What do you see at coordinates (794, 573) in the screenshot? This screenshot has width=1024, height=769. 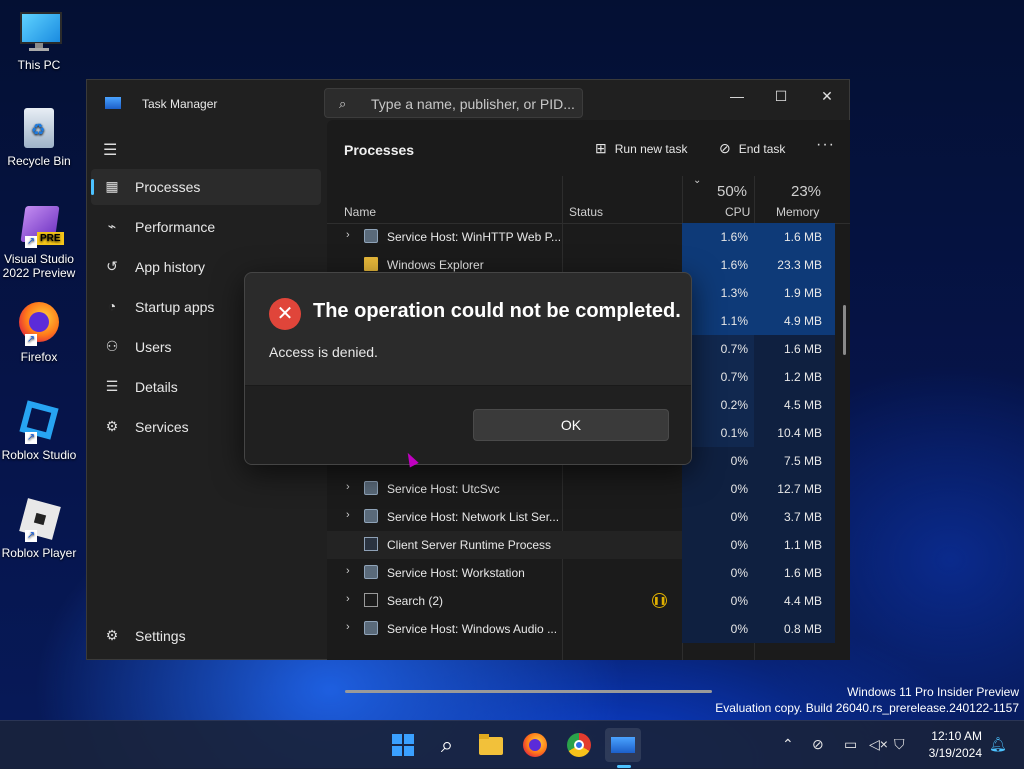 I see `process-memory: 1.6 MB` at bounding box center [794, 573].